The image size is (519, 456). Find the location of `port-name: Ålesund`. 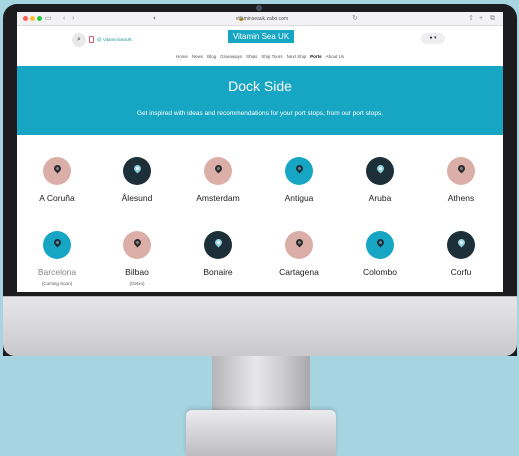

port-name: Ålesund is located at coordinates (137, 198).